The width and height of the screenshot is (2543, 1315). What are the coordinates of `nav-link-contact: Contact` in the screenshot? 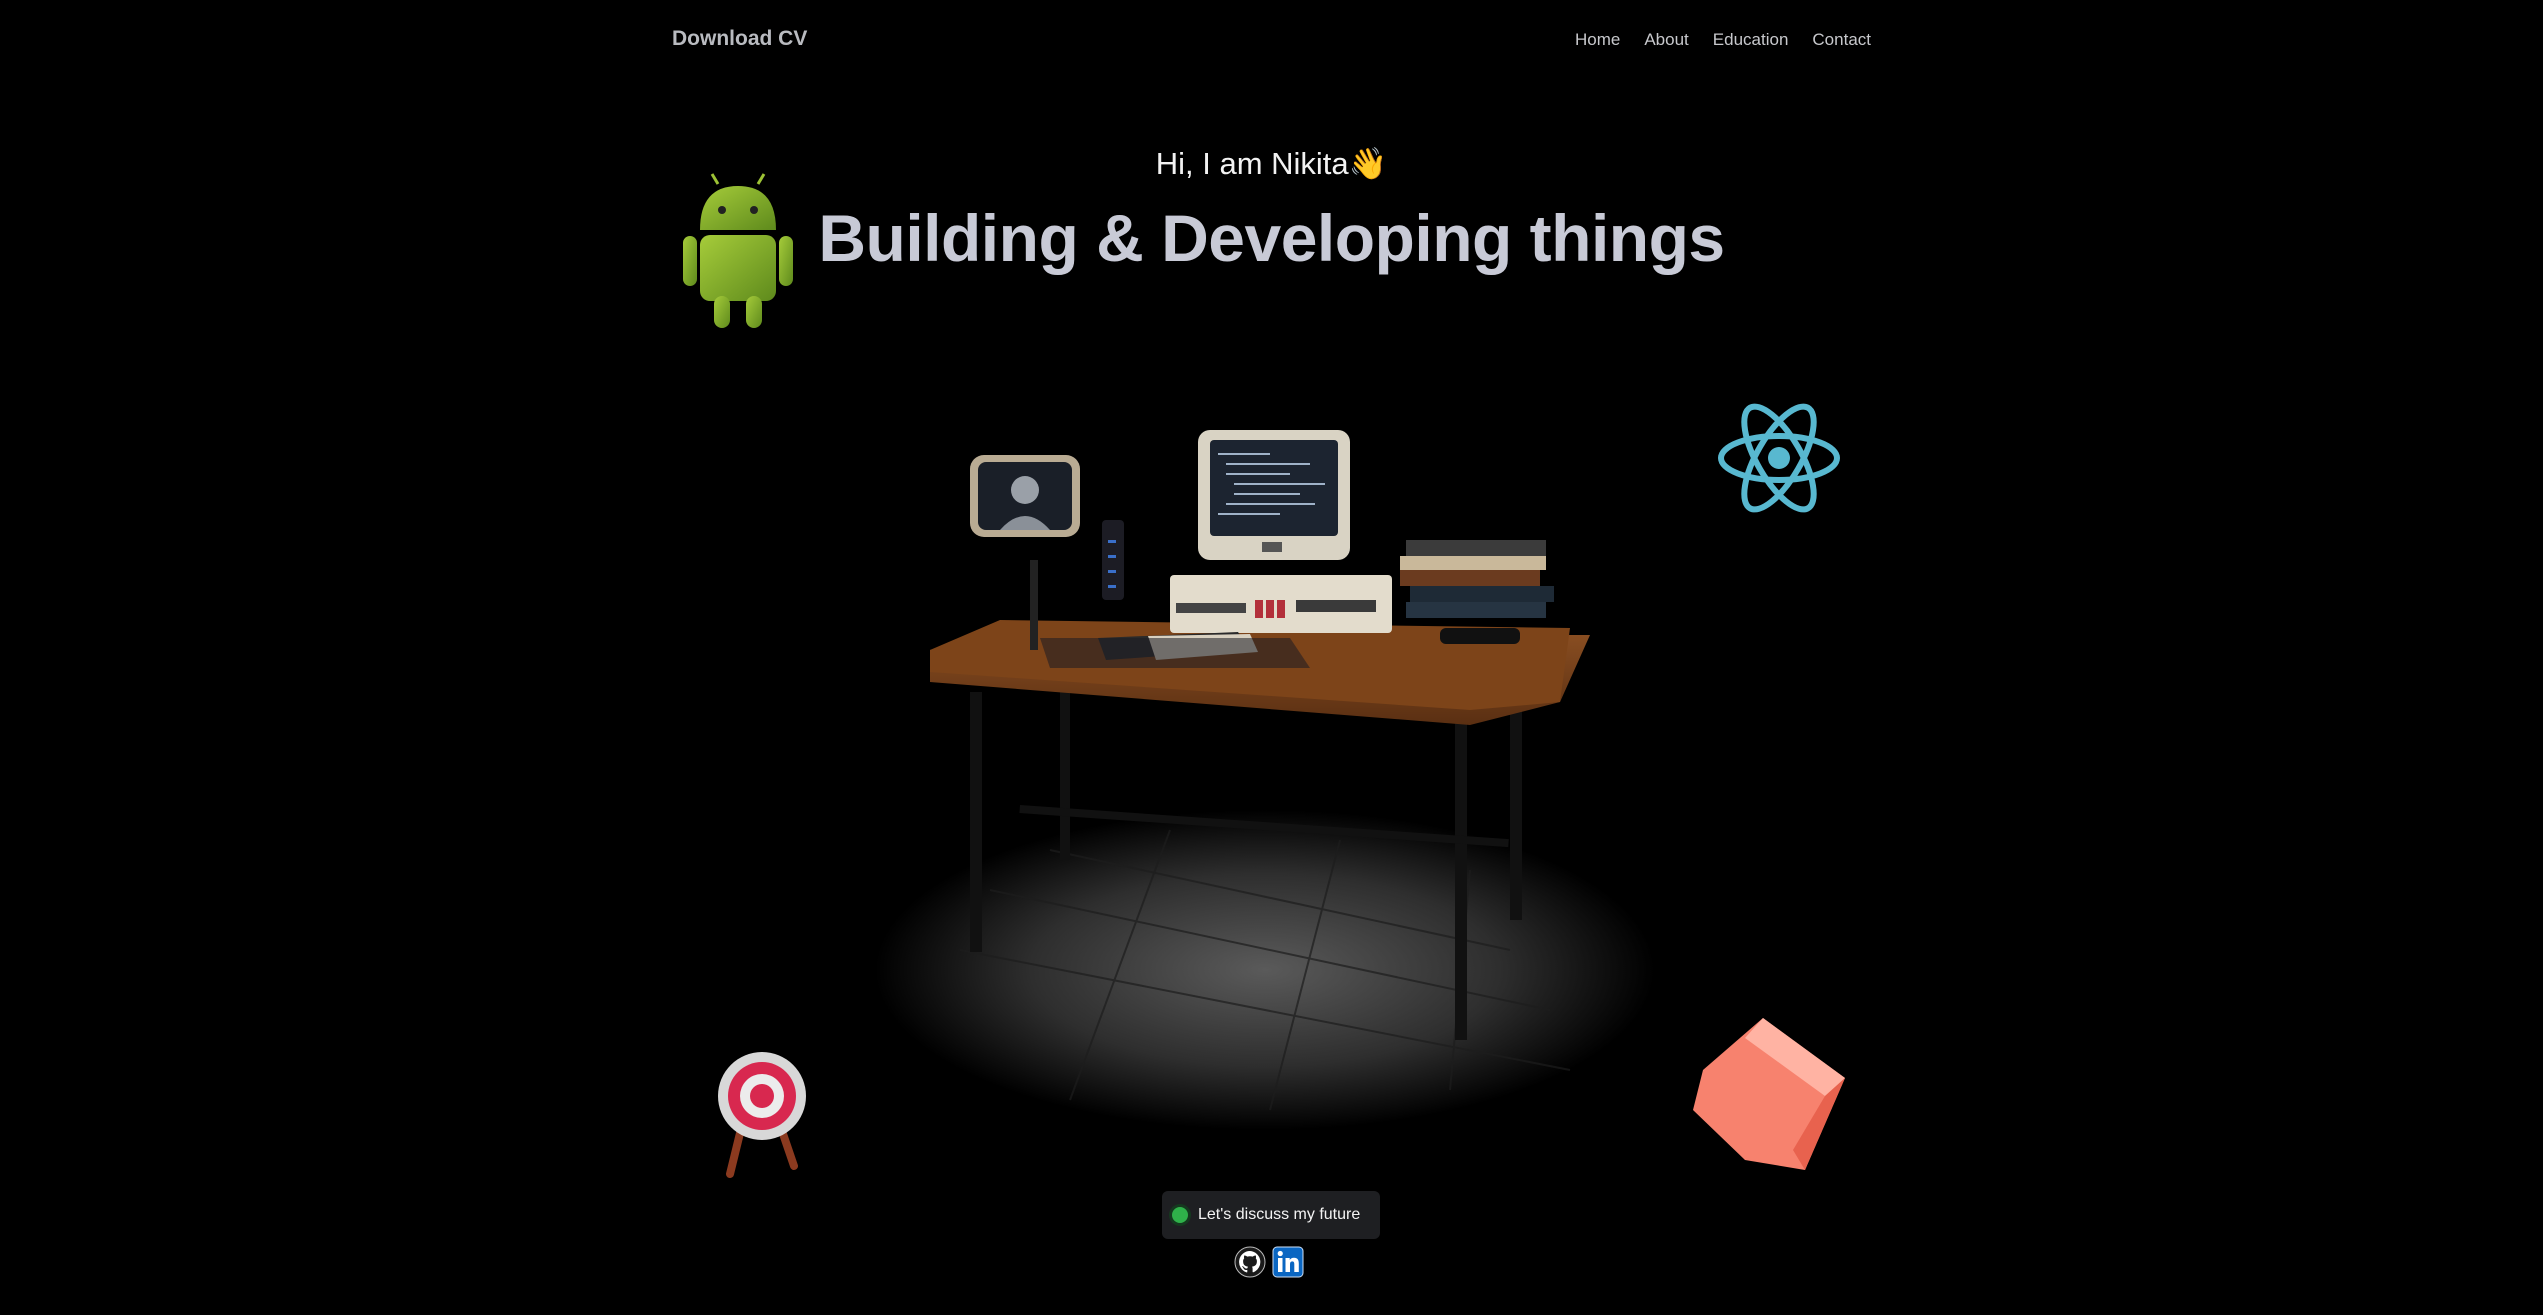 It's located at (1841, 40).